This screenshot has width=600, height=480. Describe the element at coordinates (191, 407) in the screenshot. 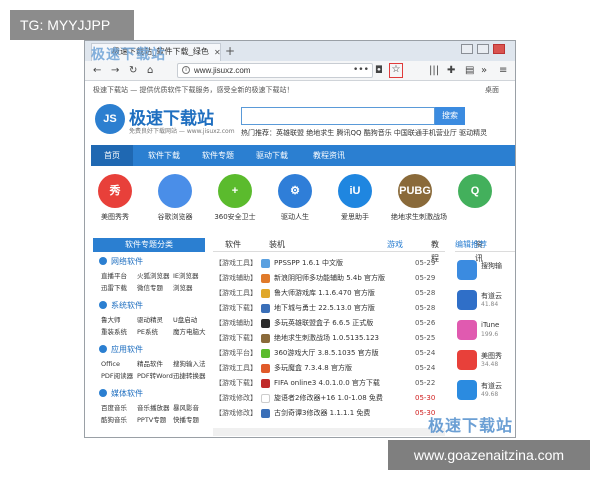

I see `sidebar-link: 暴风影音` at that location.